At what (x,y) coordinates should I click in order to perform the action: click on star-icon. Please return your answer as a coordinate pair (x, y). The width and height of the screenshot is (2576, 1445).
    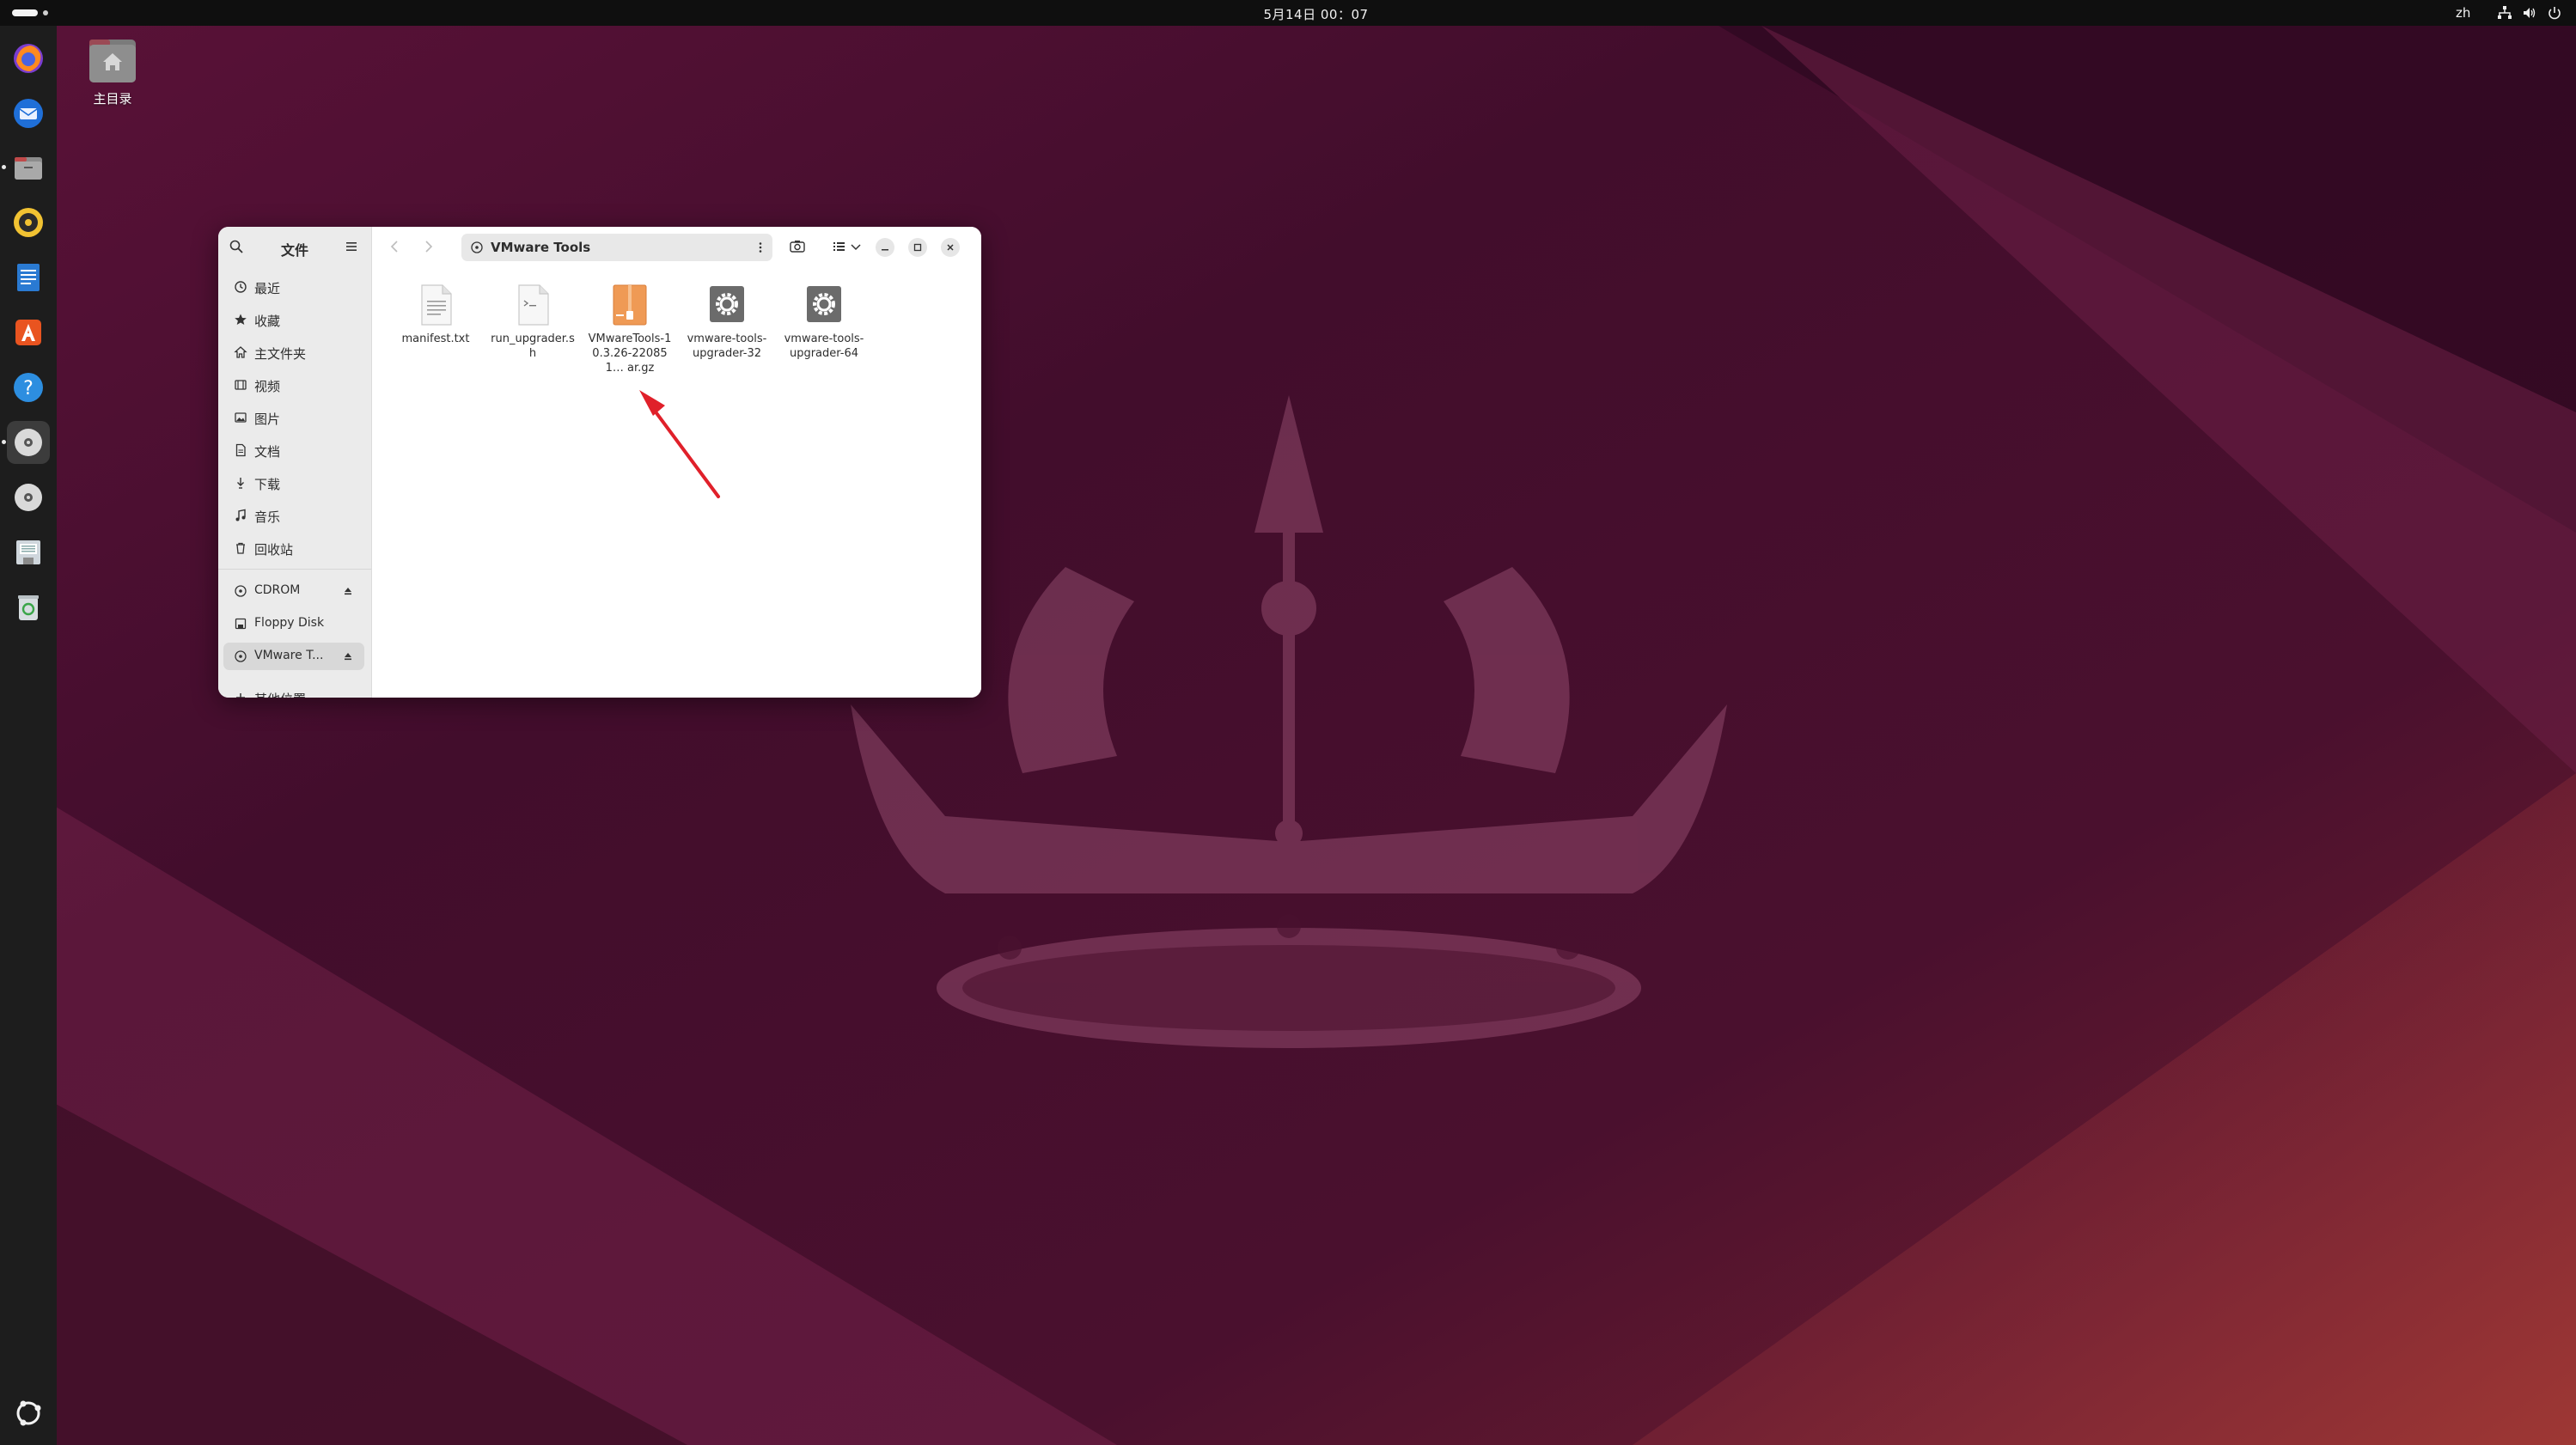
    Looking at the image, I should click on (241, 319).